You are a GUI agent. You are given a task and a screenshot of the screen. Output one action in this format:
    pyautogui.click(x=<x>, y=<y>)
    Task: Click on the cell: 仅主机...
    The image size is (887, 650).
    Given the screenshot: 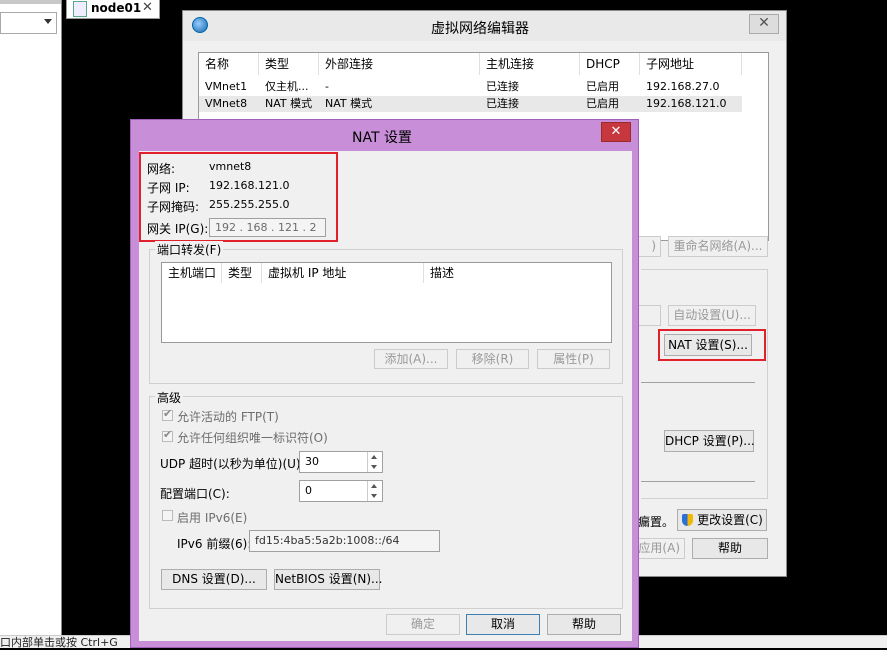 What is the action you would take?
    pyautogui.click(x=287, y=86)
    